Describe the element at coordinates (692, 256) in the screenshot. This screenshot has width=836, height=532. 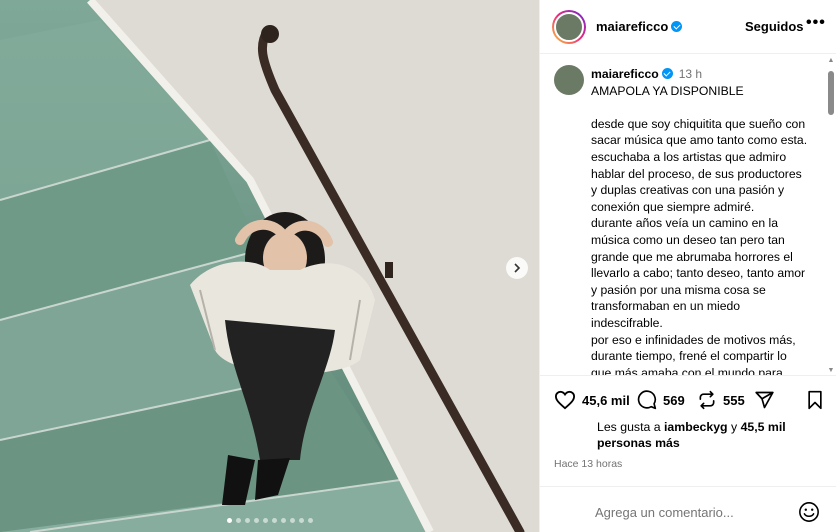
I see `caption-line: grande que me abrumaba horrores el` at that location.